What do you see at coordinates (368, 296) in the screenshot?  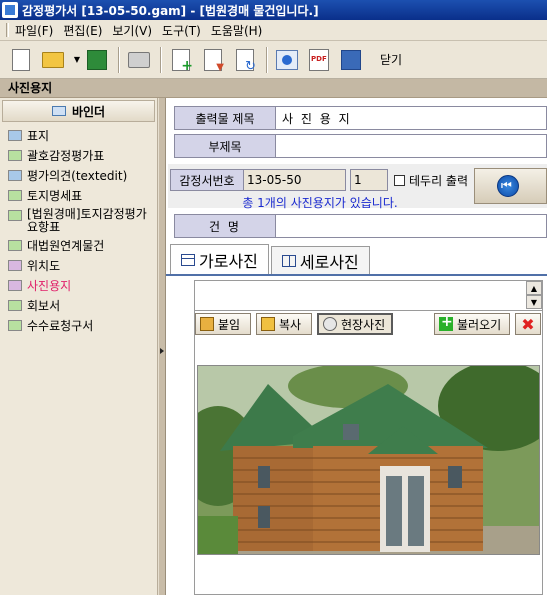 I see `photo-caption-field: ▲ ▼` at bounding box center [368, 296].